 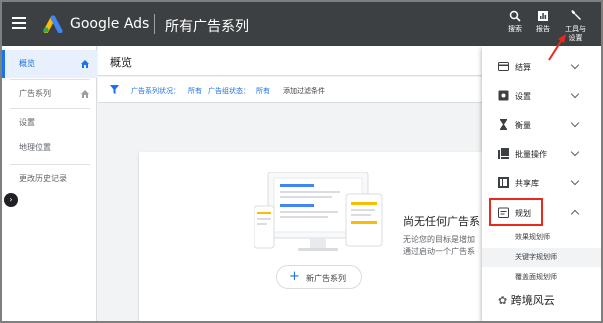 I want to click on watermark-text: 跨境风云, so click(x=532, y=300).